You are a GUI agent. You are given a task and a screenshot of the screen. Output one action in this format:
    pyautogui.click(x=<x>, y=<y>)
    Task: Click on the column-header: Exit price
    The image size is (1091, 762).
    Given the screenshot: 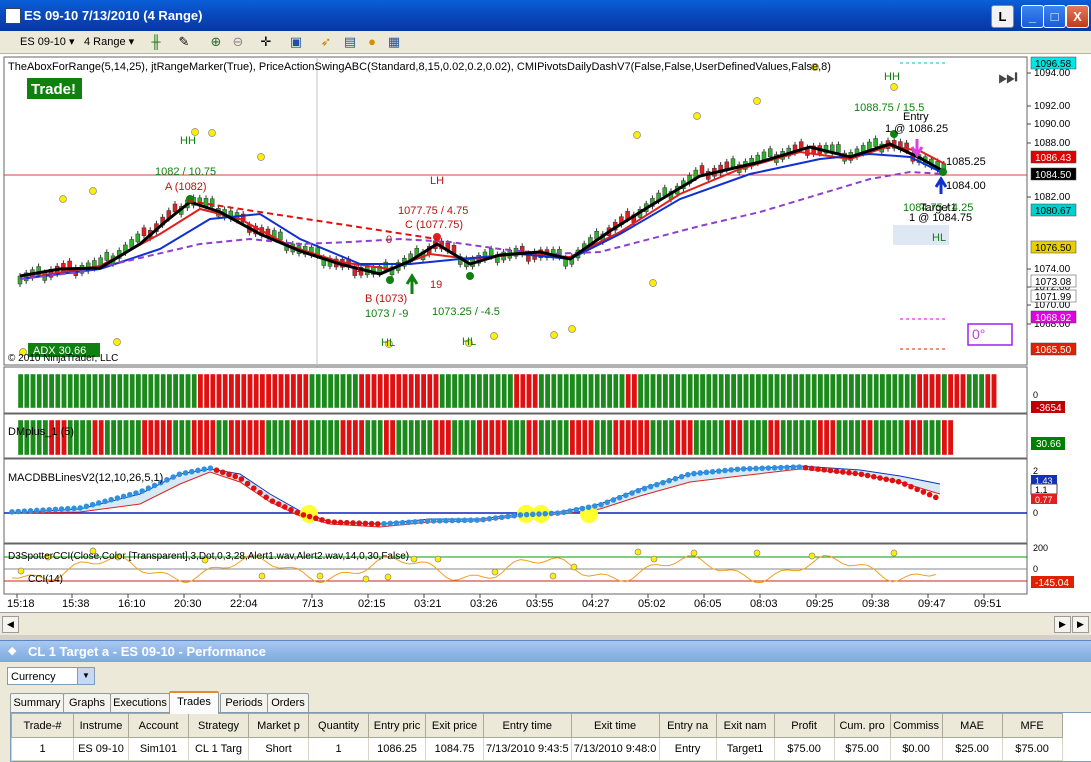 What is the action you would take?
    pyautogui.click(x=454, y=725)
    